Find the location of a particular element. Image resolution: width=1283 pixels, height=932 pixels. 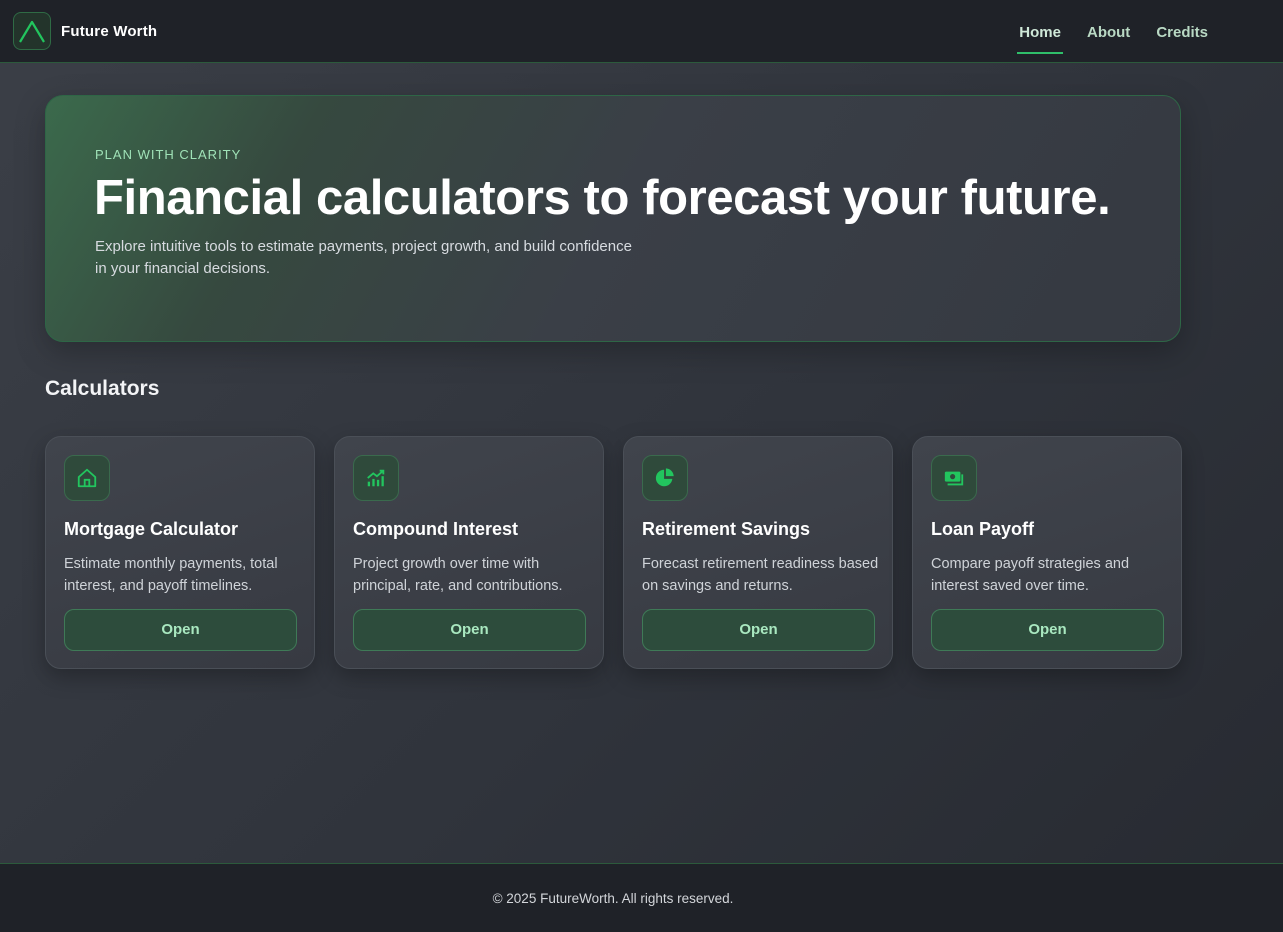

brand: Future Worth is located at coordinates (85, 31).